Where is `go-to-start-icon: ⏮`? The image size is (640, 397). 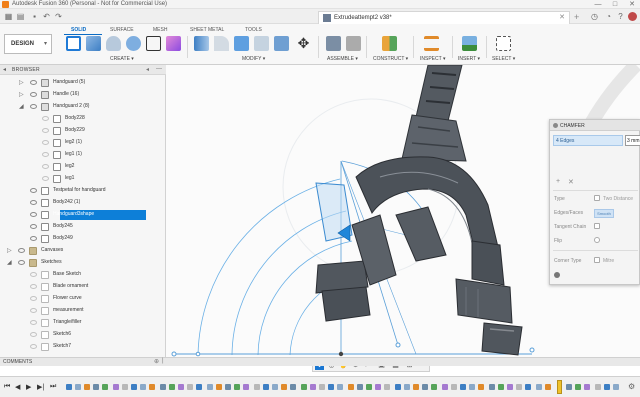 go-to-start-icon: ⏮ is located at coordinates (7, 387).